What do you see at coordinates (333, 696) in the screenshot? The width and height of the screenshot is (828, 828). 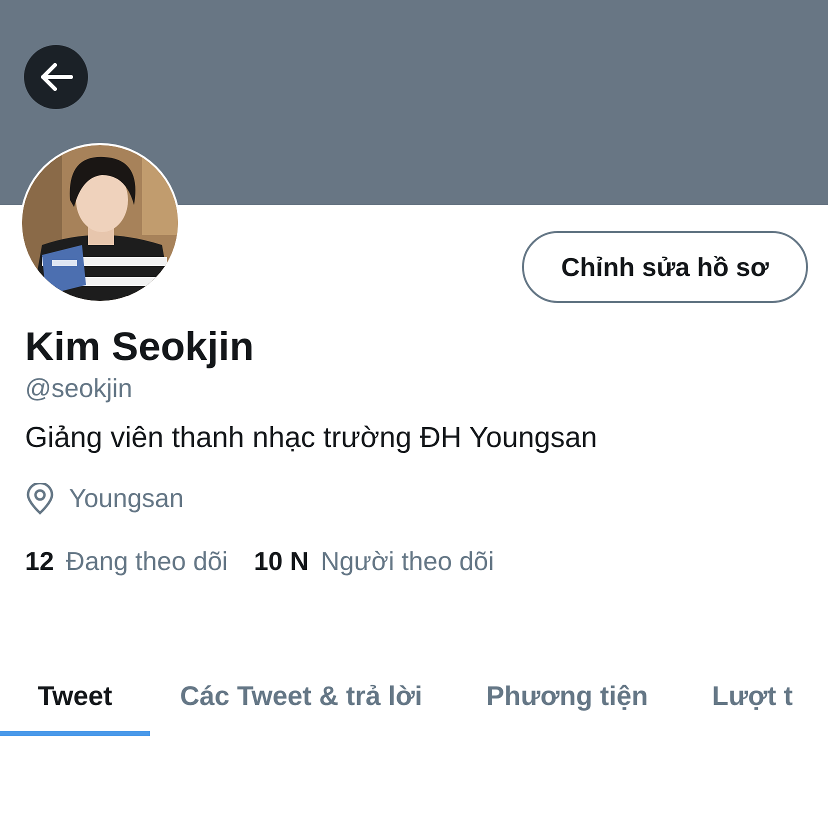 I see `profile-tab: Các Tweet & trả lời` at bounding box center [333, 696].